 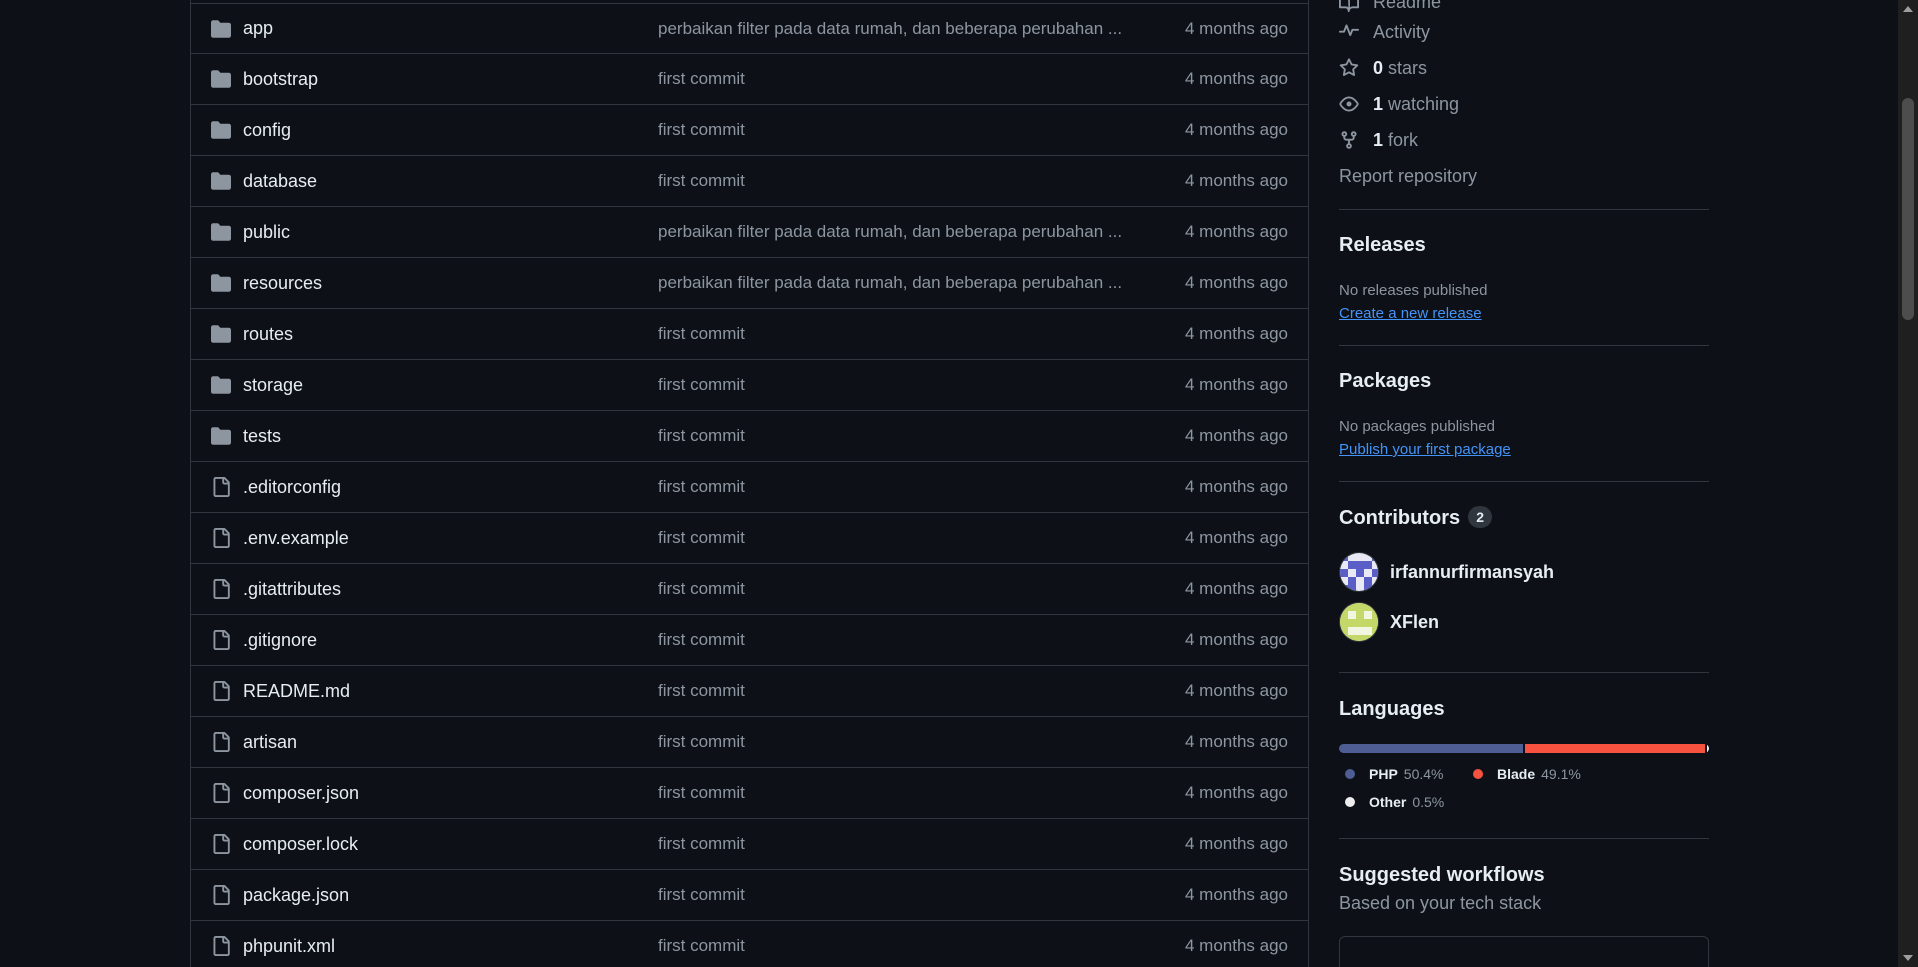 I want to click on file-row: composer.lock first commit 4 months ago, so click(x=749, y=844).